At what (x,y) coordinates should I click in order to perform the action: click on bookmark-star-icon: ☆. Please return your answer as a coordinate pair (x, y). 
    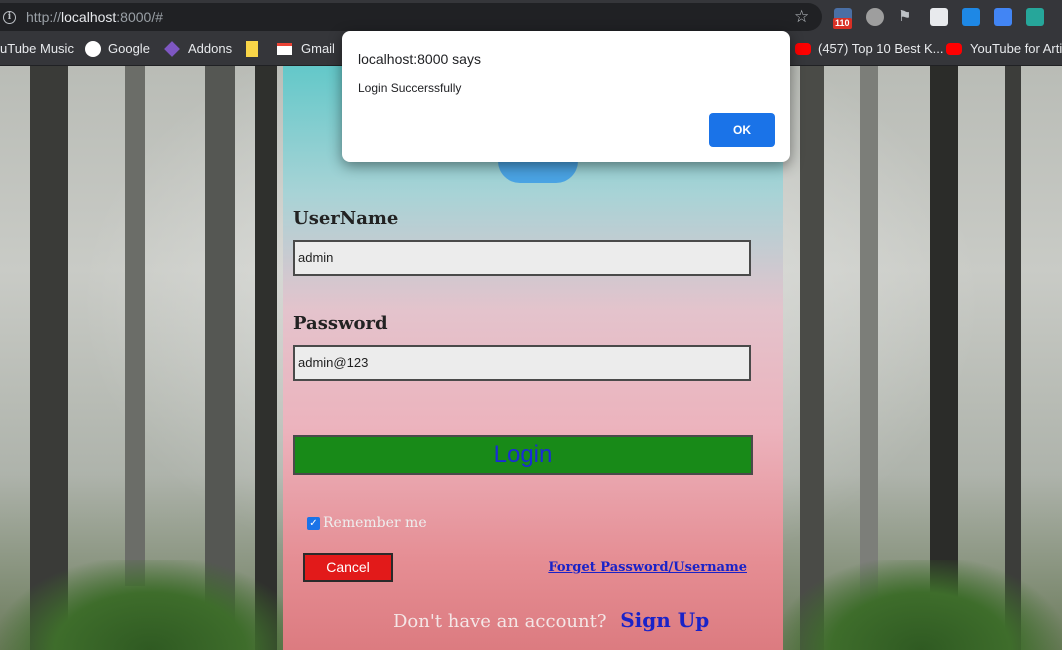
    Looking at the image, I should click on (801, 17).